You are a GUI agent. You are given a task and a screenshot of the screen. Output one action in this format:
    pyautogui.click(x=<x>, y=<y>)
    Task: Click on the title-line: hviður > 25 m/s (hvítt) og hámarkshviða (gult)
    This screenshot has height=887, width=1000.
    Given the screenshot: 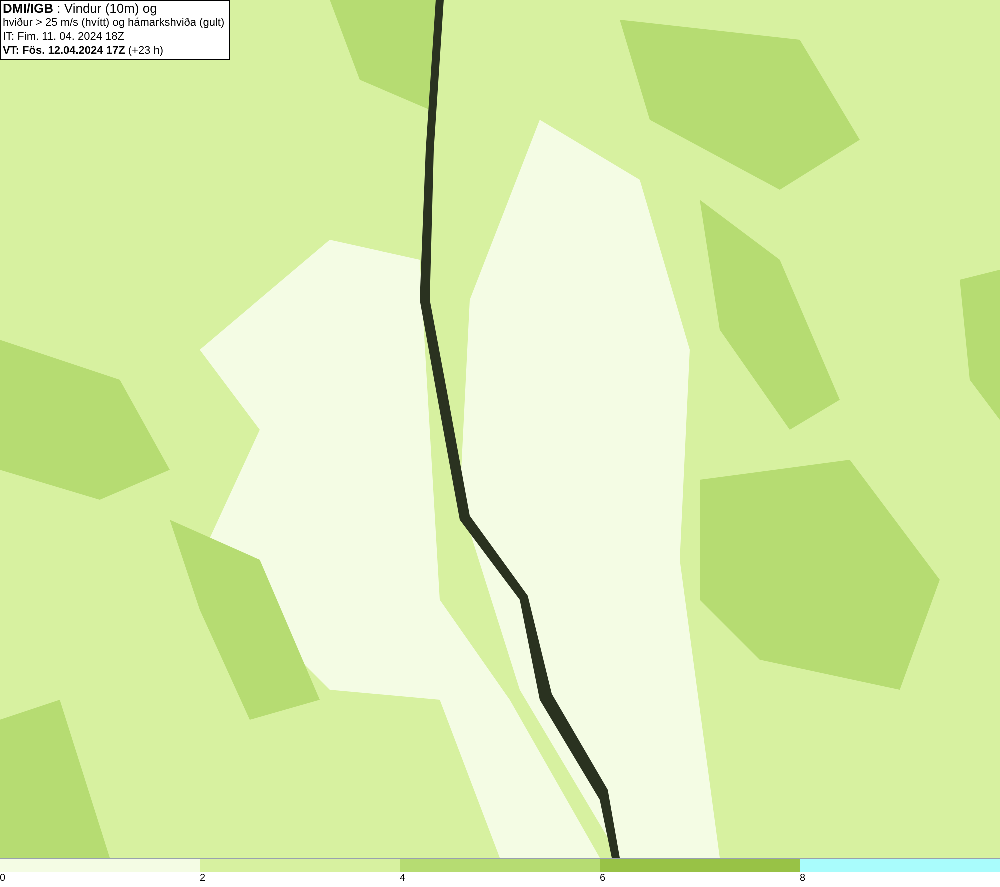 What is the action you would take?
    pyautogui.click(x=114, y=23)
    